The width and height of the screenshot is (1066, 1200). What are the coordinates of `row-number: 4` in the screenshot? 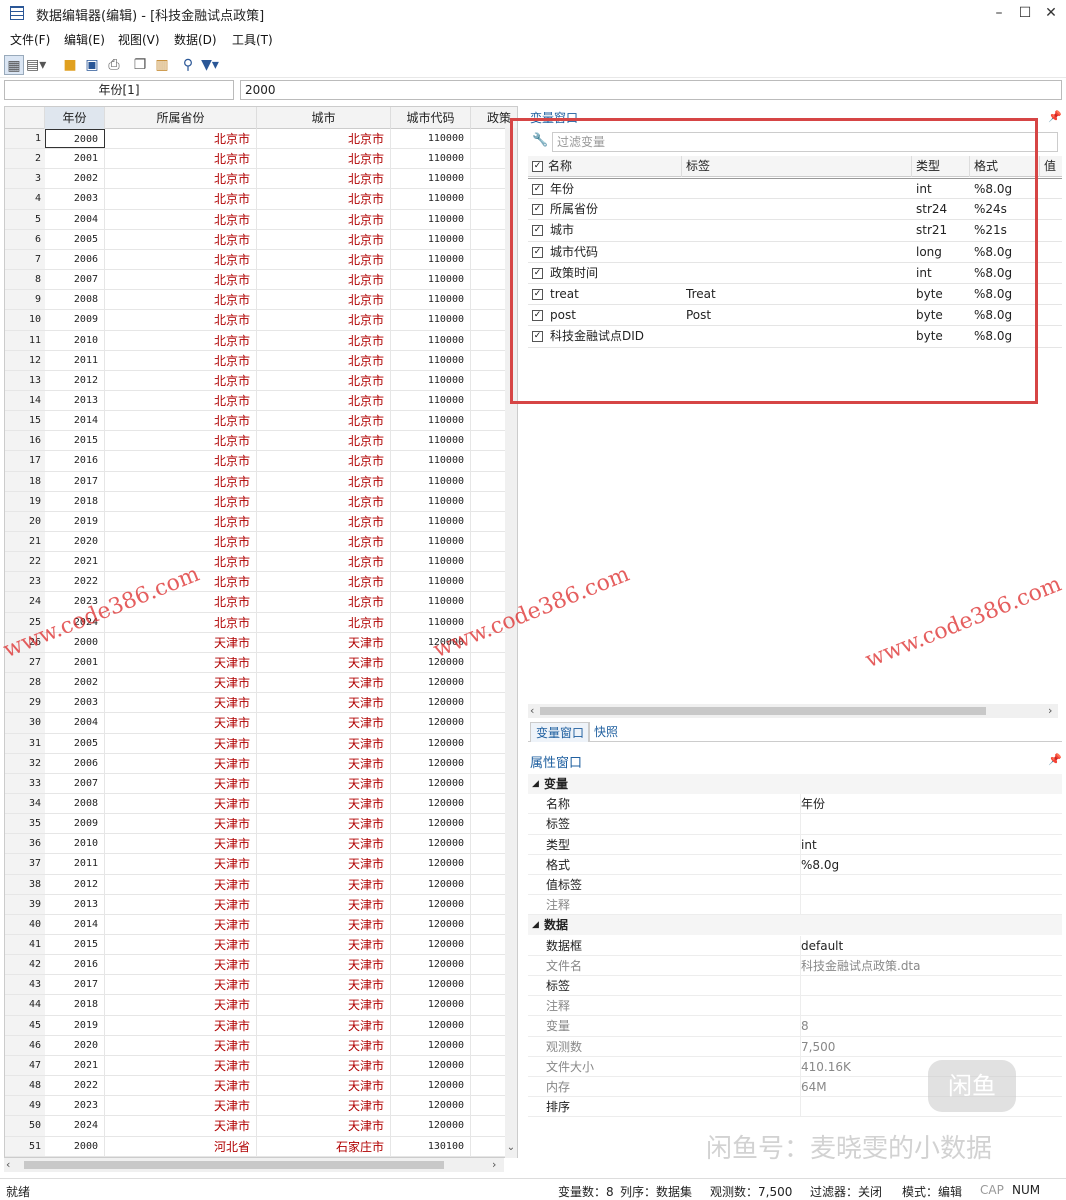 It's located at (25, 199).